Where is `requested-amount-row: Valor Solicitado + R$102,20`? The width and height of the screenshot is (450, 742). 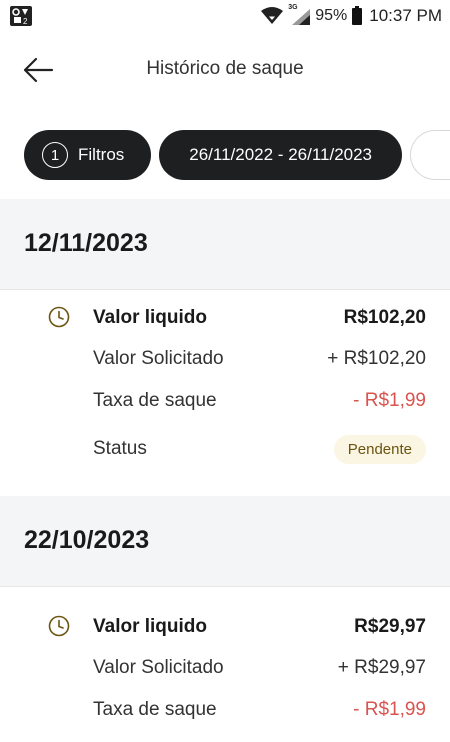
requested-amount-row: Valor Solicitado + R$102,20 is located at coordinates (259, 359).